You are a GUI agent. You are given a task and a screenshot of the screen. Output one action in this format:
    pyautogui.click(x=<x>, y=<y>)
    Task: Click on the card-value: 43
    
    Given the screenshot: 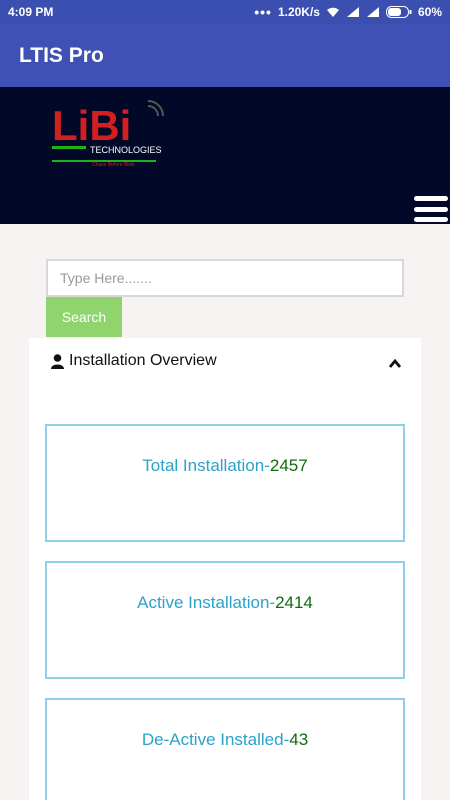 What is the action you would take?
    pyautogui.click(x=299, y=739)
    